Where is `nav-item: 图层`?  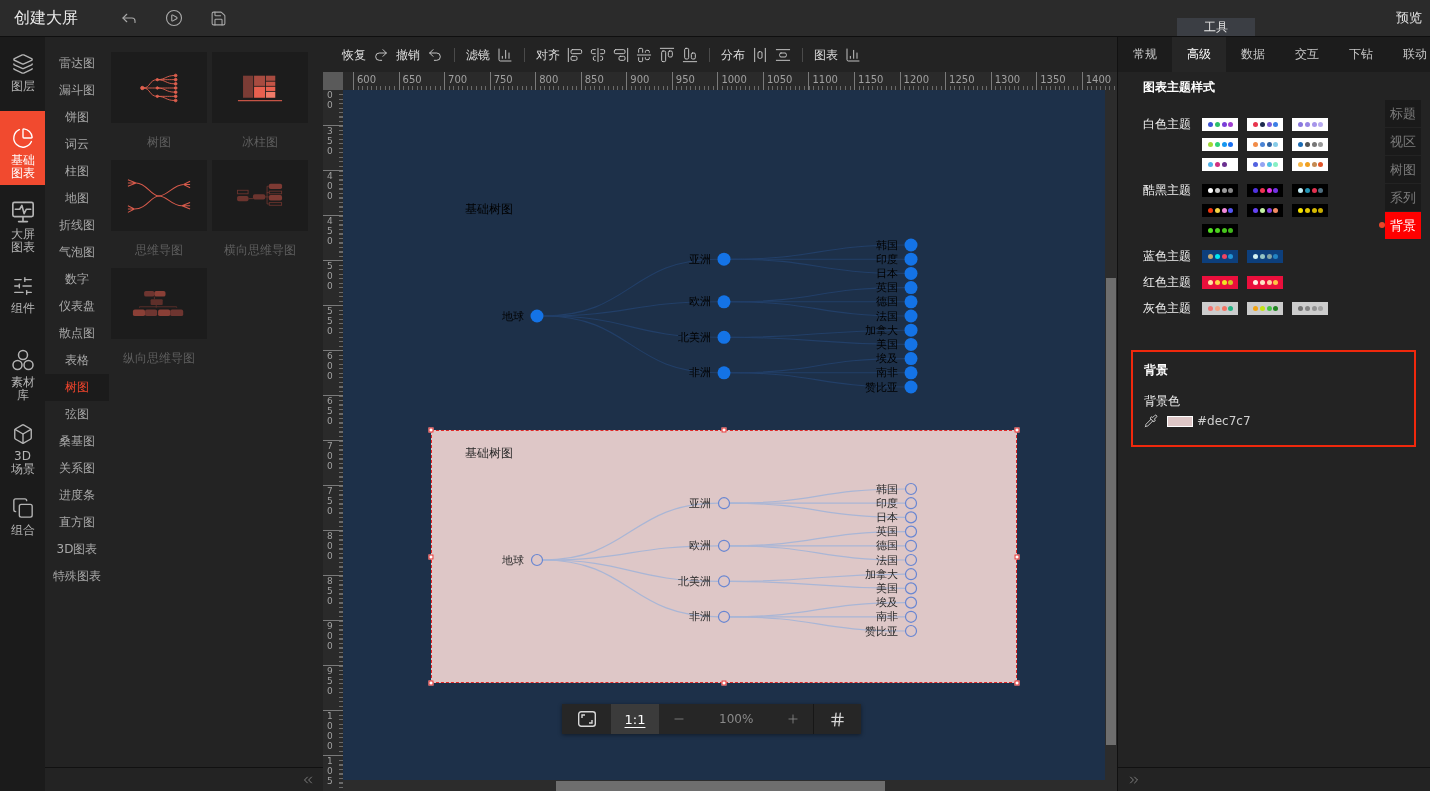
nav-item: 图层 is located at coordinates (22, 74).